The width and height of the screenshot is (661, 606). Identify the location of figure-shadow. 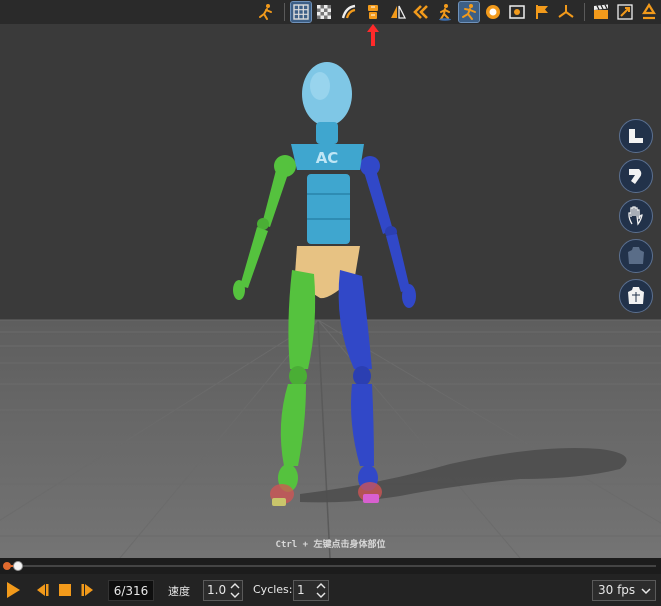
(463, 475).